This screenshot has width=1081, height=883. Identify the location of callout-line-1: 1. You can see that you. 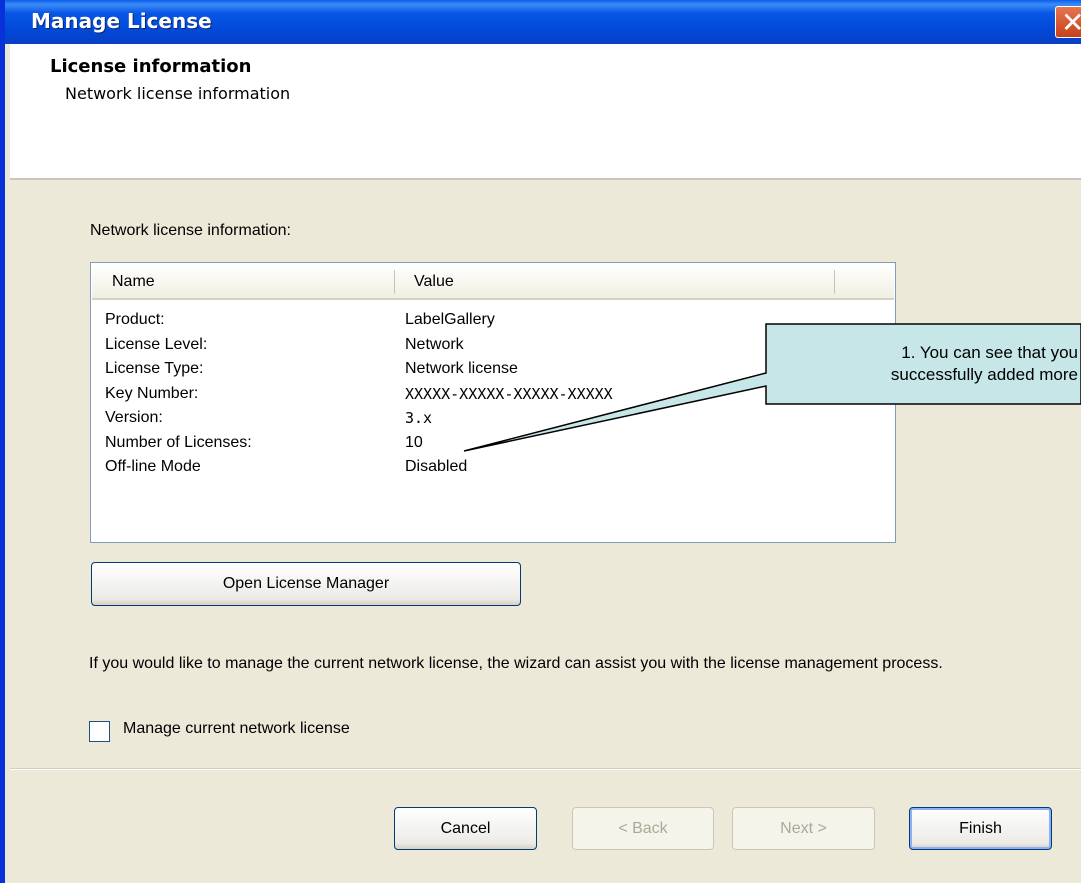
(989, 352).